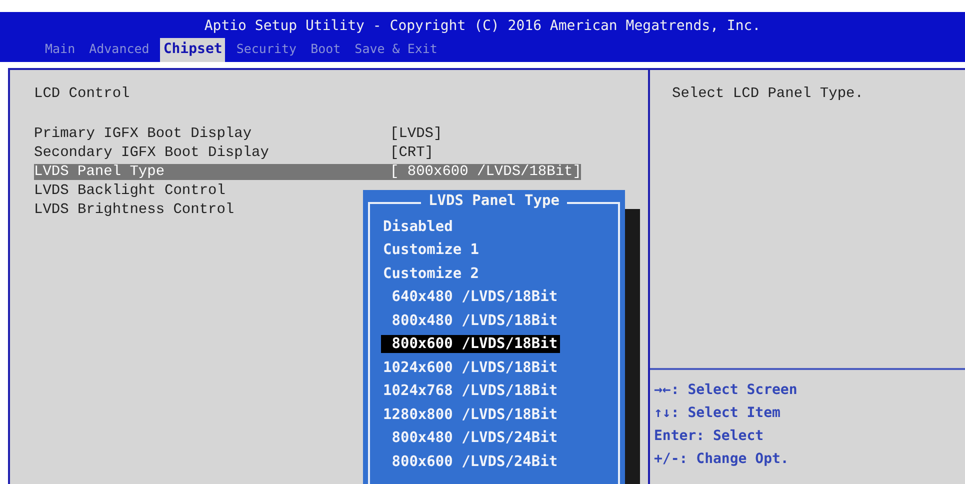 Image resolution: width=965 pixels, height=484 pixels. What do you see at coordinates (412, 152) in the screenshot?
I see `setting-value: [CRT]` at bounding box center [412, 152].